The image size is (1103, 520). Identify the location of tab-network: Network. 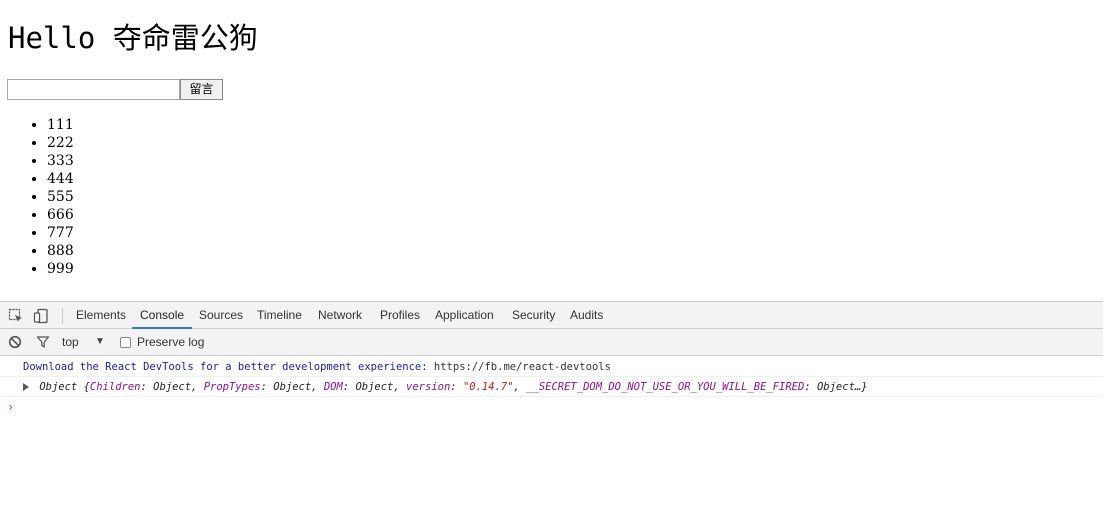
(340, 315).